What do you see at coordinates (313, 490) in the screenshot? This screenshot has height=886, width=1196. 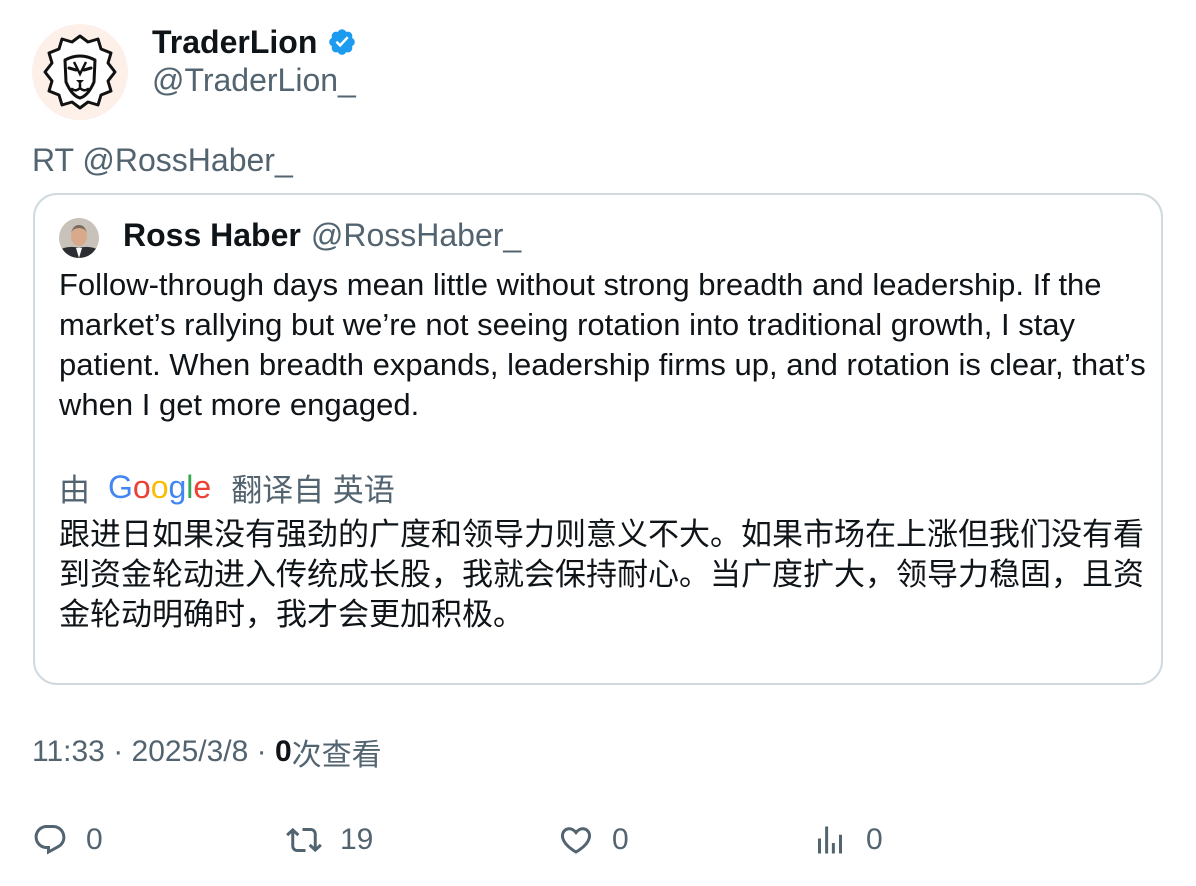 I see `translation-from-label: 翻译自 英语` at bounding box center [313, 490].